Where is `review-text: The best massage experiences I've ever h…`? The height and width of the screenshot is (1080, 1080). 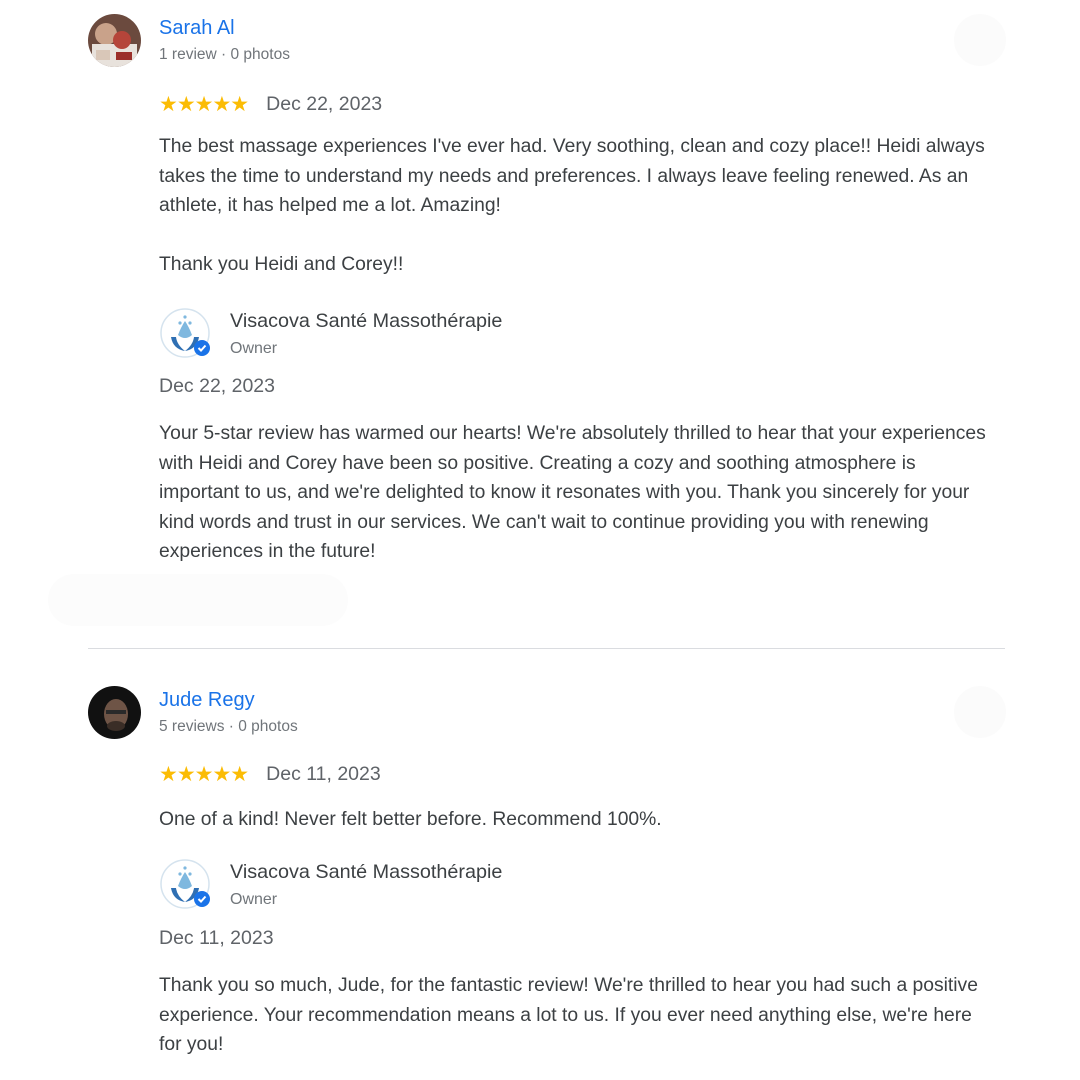 review-text: The best massage experiences I've ever h… is located at coordinates (579, 205).